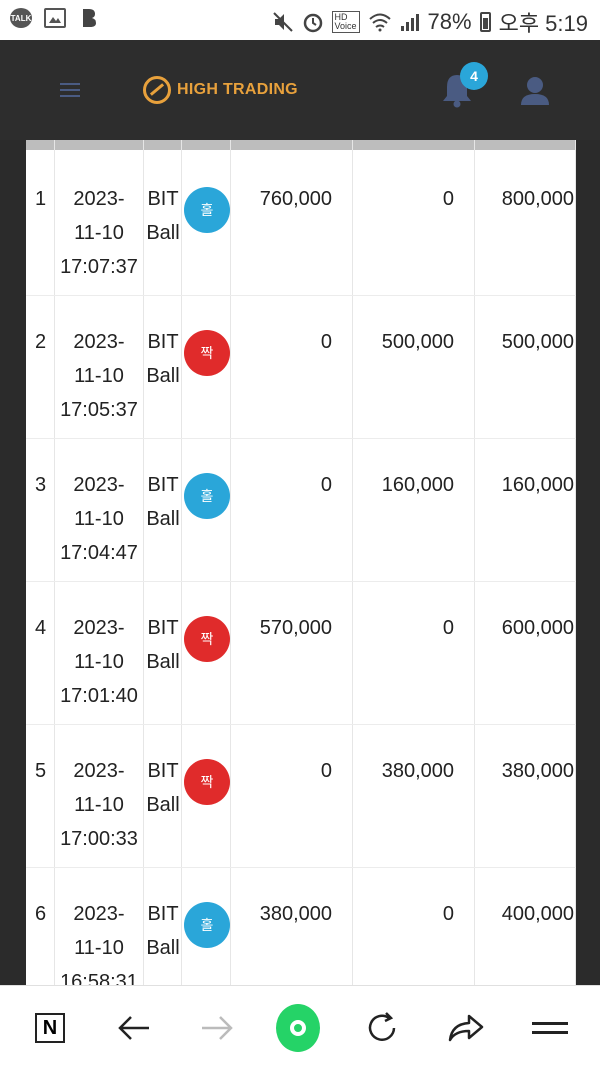 This screenshot has width=600, height=1067. What do you see at coordinates (379, 22) in the screenshot?
I see `wifi-icon` at bounding box center [379, 22].